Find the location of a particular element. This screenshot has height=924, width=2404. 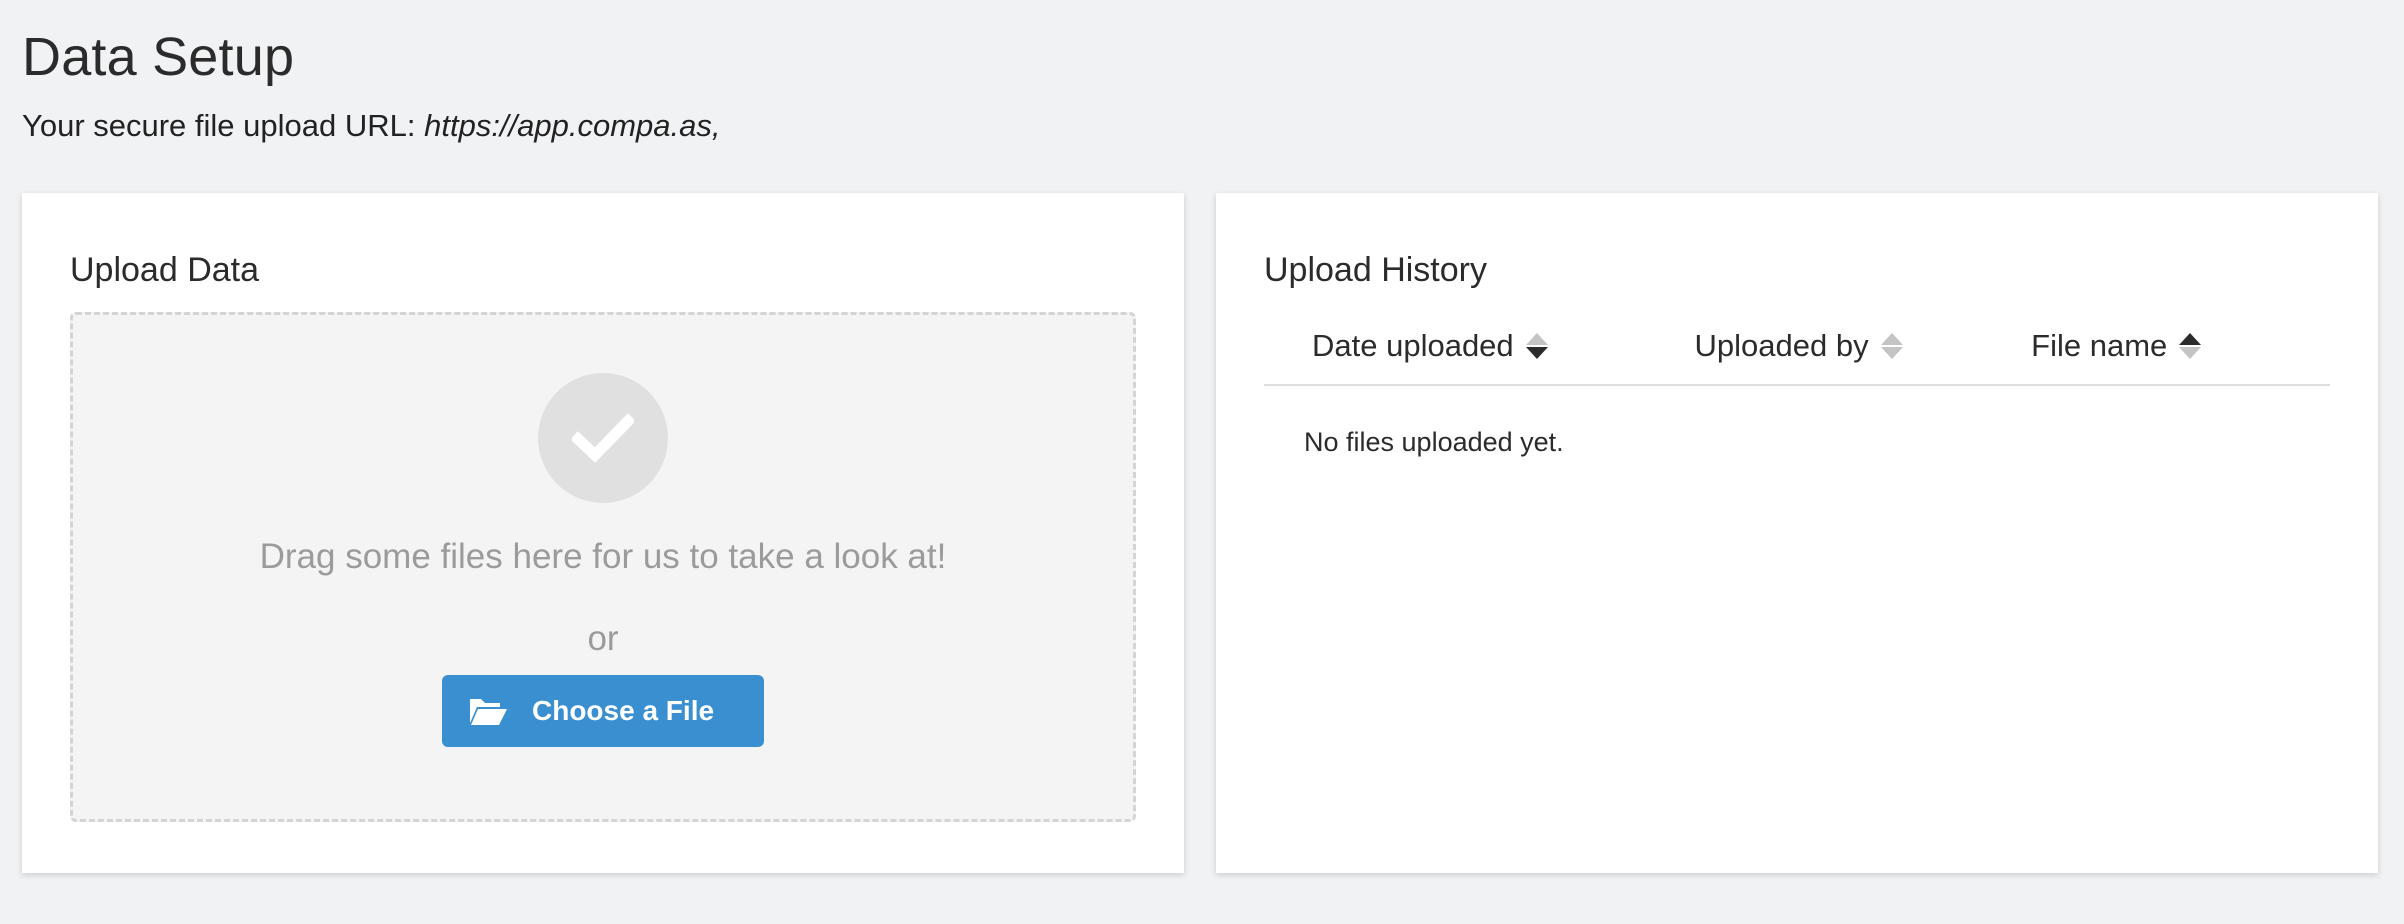

or-separator: or is located at coordinates (603, 638).